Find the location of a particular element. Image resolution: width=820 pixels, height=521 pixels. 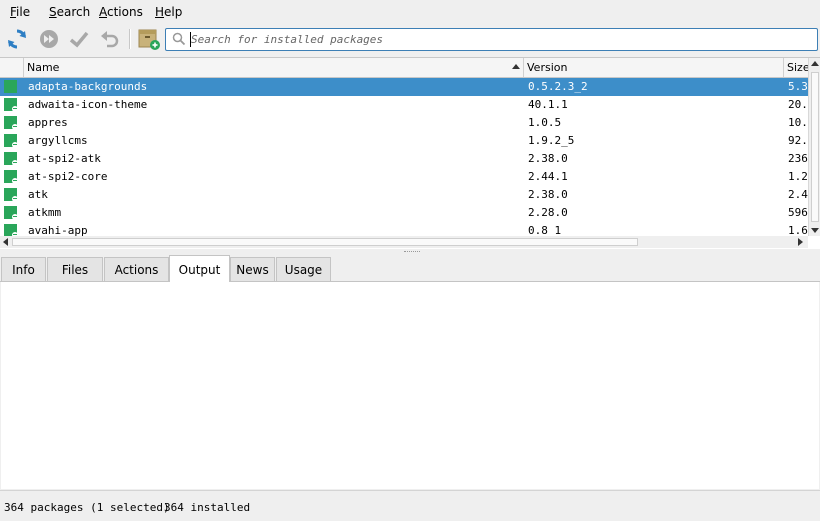

column-header-name: Name is located at coordinates (274, 67).